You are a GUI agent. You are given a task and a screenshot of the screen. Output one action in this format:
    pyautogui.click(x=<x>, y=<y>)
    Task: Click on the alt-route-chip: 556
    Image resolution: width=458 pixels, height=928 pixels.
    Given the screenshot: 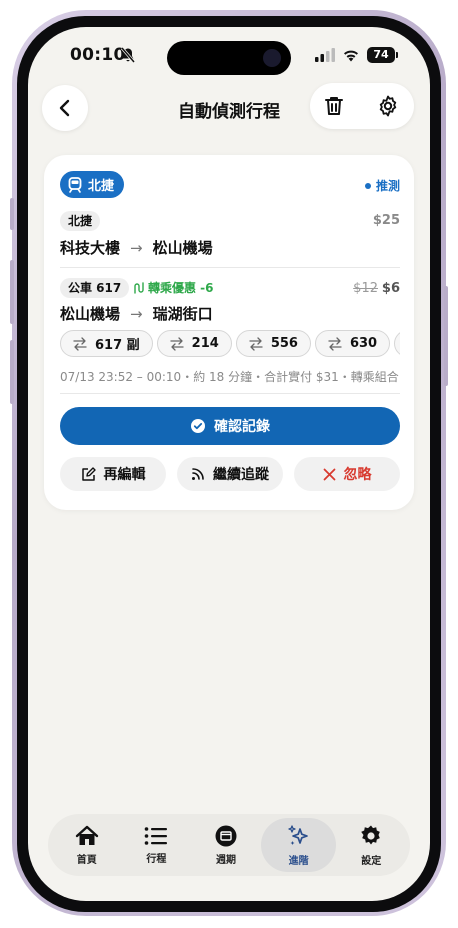 What is the action you would take?
    pyautogui.click(x=273, y=343)
    